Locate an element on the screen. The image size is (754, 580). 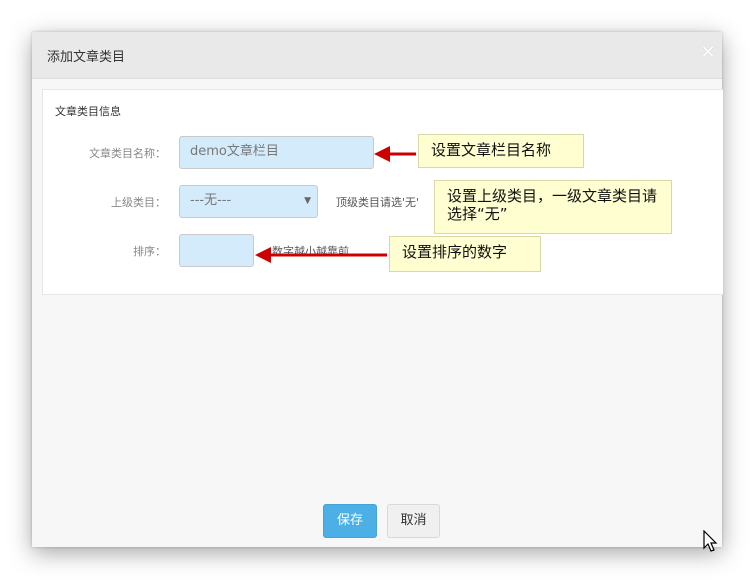
category-name-input: demo文章栏目 is located at coordinates (276, 152).